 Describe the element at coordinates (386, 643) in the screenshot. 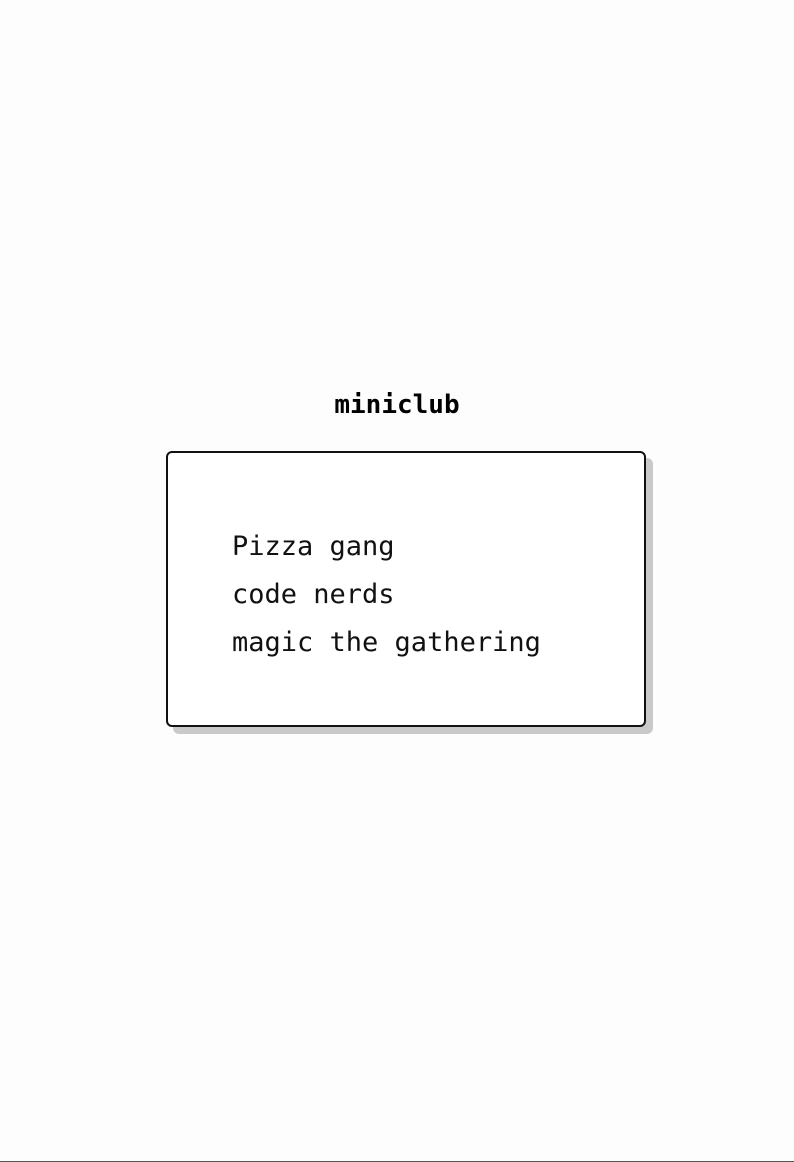

I see `club-item-magic-the-gathering: magic the gathering` at that location.